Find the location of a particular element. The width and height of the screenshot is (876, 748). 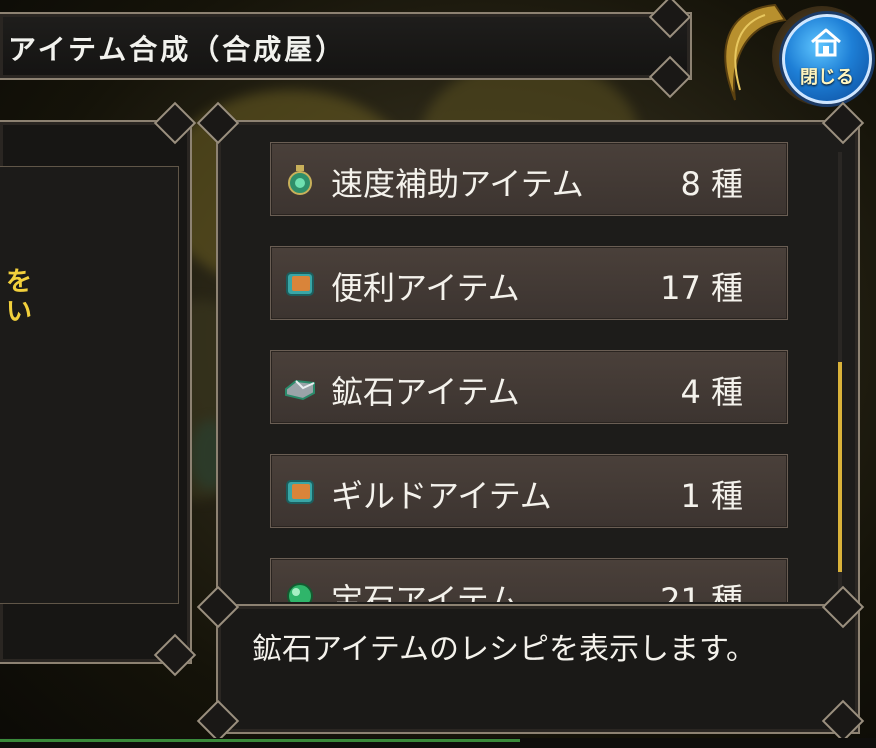

category-count: 4 種 is located at coordinates (711, 392).